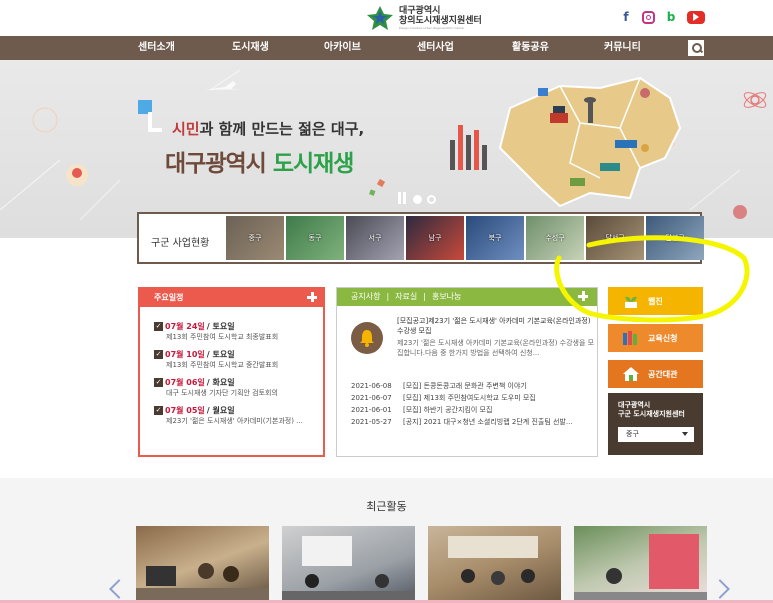 Image resolution: width=773 pixels, height=603 pixels. I want to click on logo-line3: Daegu Creative Urban Regeneration Center, so click(432, 28).